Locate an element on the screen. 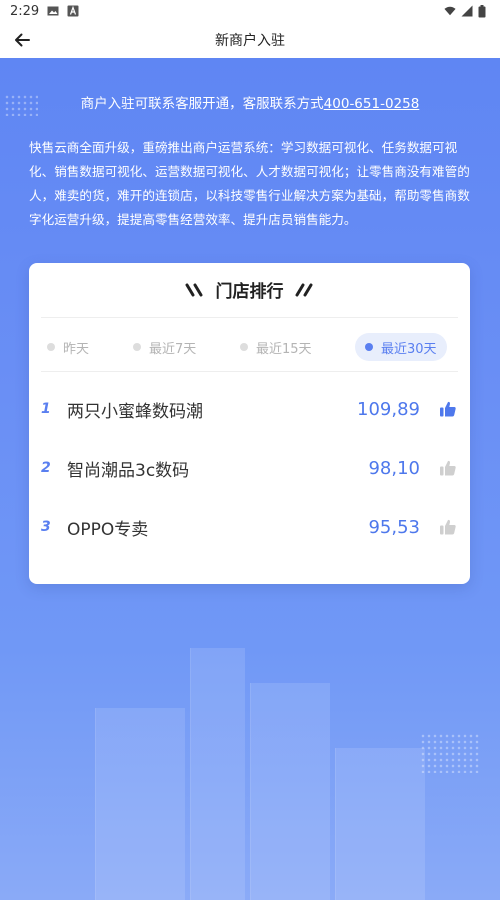  period-tabs: 昨天 最近7天 最近15天 最近30天 is located at coordinates (249, 348).